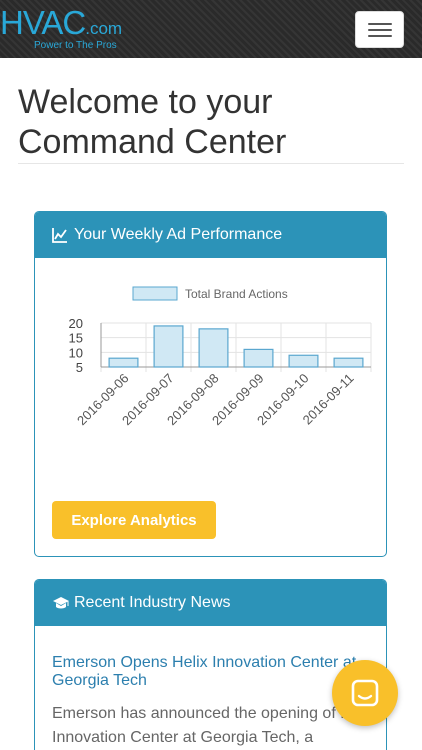  I want to click on chat-launcher-button, so click(365, 693).